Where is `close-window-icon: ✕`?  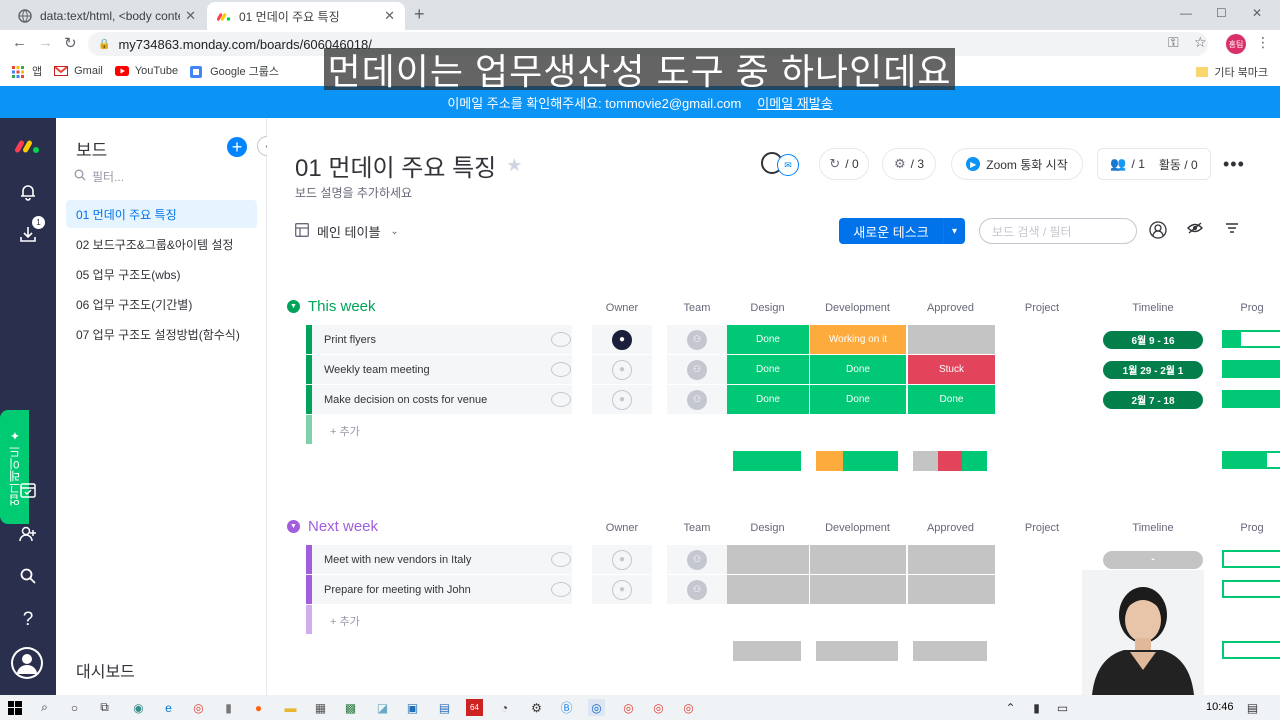 close-window-icon: ✕ is located at coordinates (1257, 13).